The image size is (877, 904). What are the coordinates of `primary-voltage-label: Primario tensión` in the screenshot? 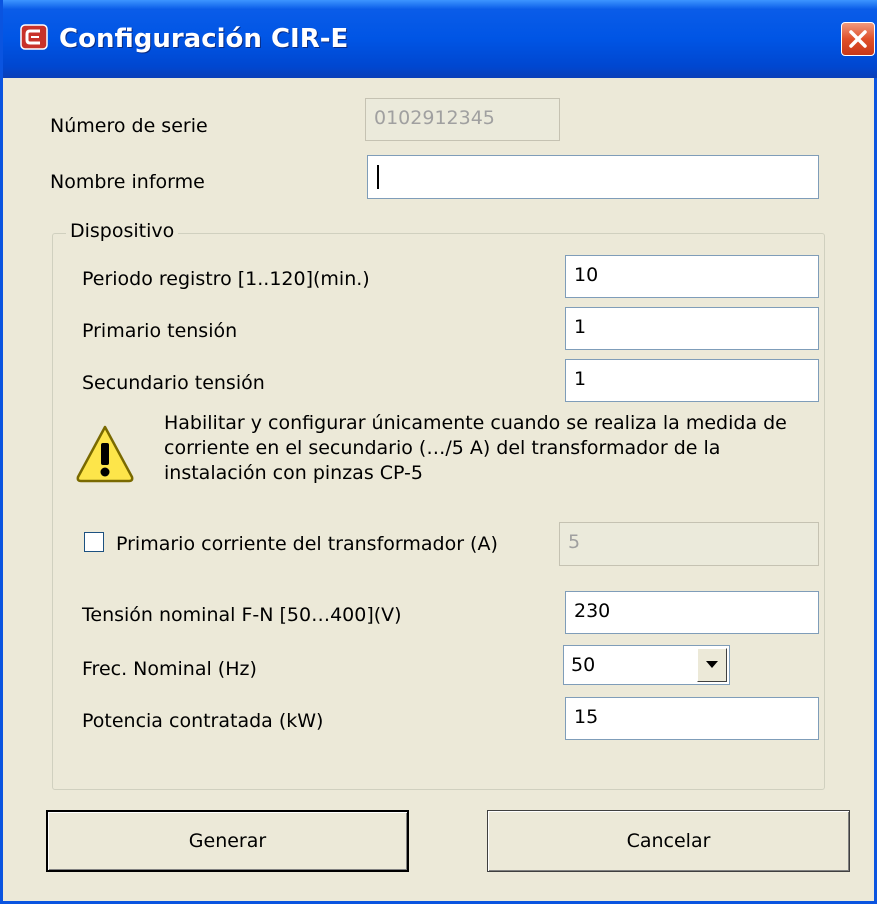 It's located at (160, 331).